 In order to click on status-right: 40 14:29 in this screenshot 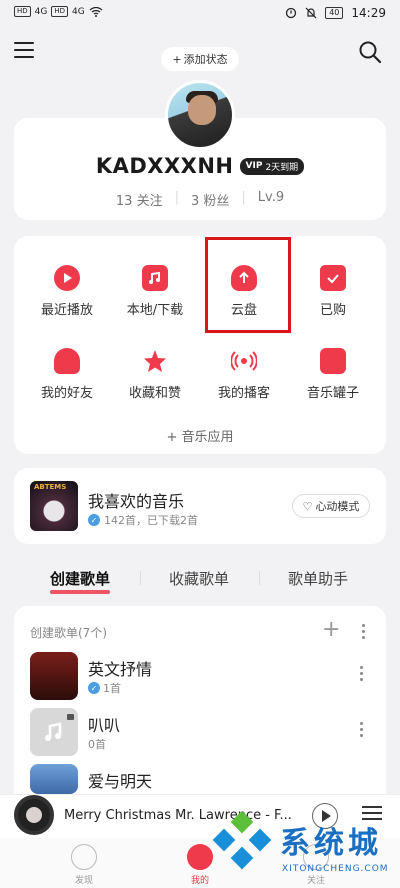, I will do `click(335, 13)`.